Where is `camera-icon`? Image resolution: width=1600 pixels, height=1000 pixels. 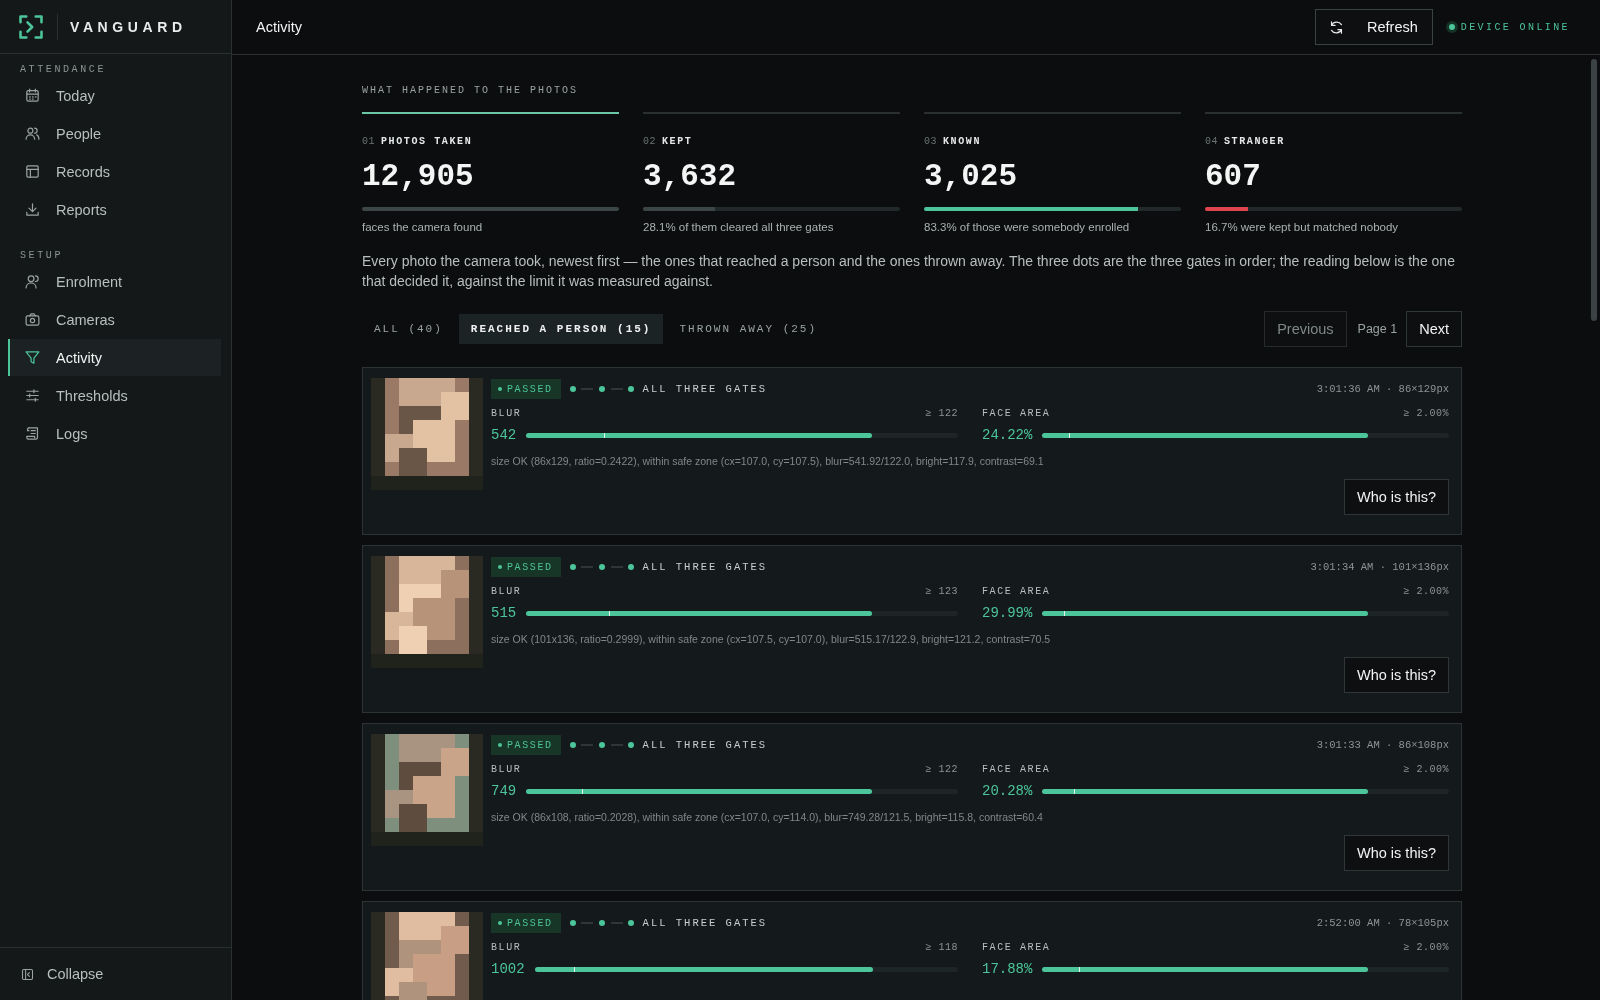 camera-icon is located at coordinates (32, 319).